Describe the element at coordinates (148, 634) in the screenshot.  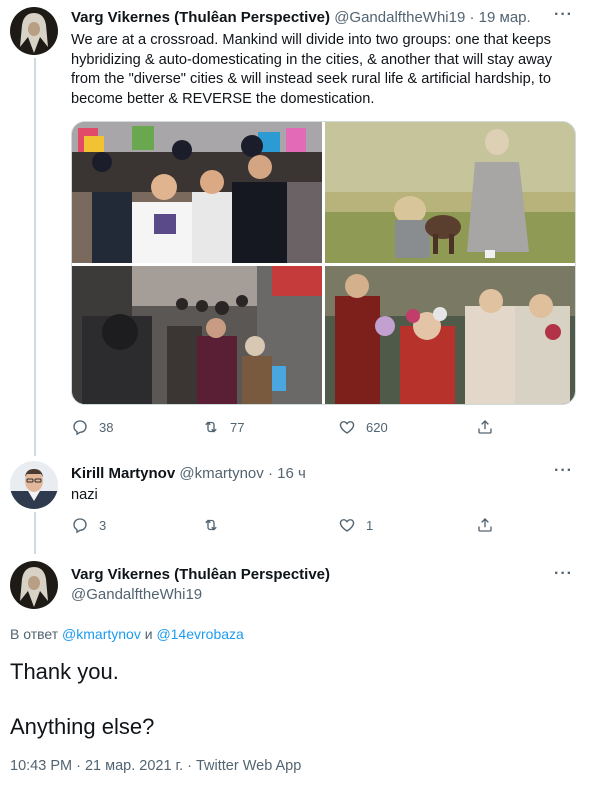
I see `reply-to-and: и` at that location.